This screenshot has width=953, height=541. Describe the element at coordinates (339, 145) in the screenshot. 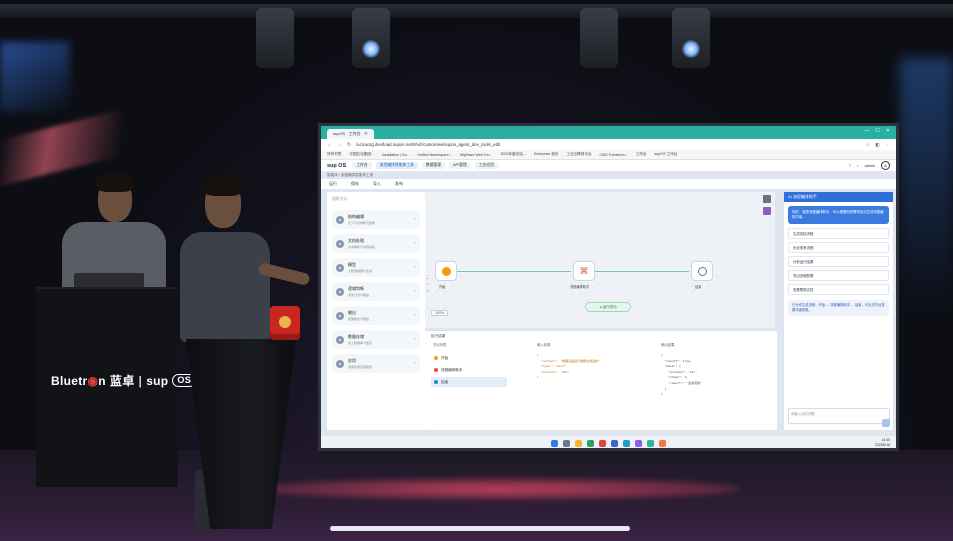

I see `forward-icon: →` at that location.